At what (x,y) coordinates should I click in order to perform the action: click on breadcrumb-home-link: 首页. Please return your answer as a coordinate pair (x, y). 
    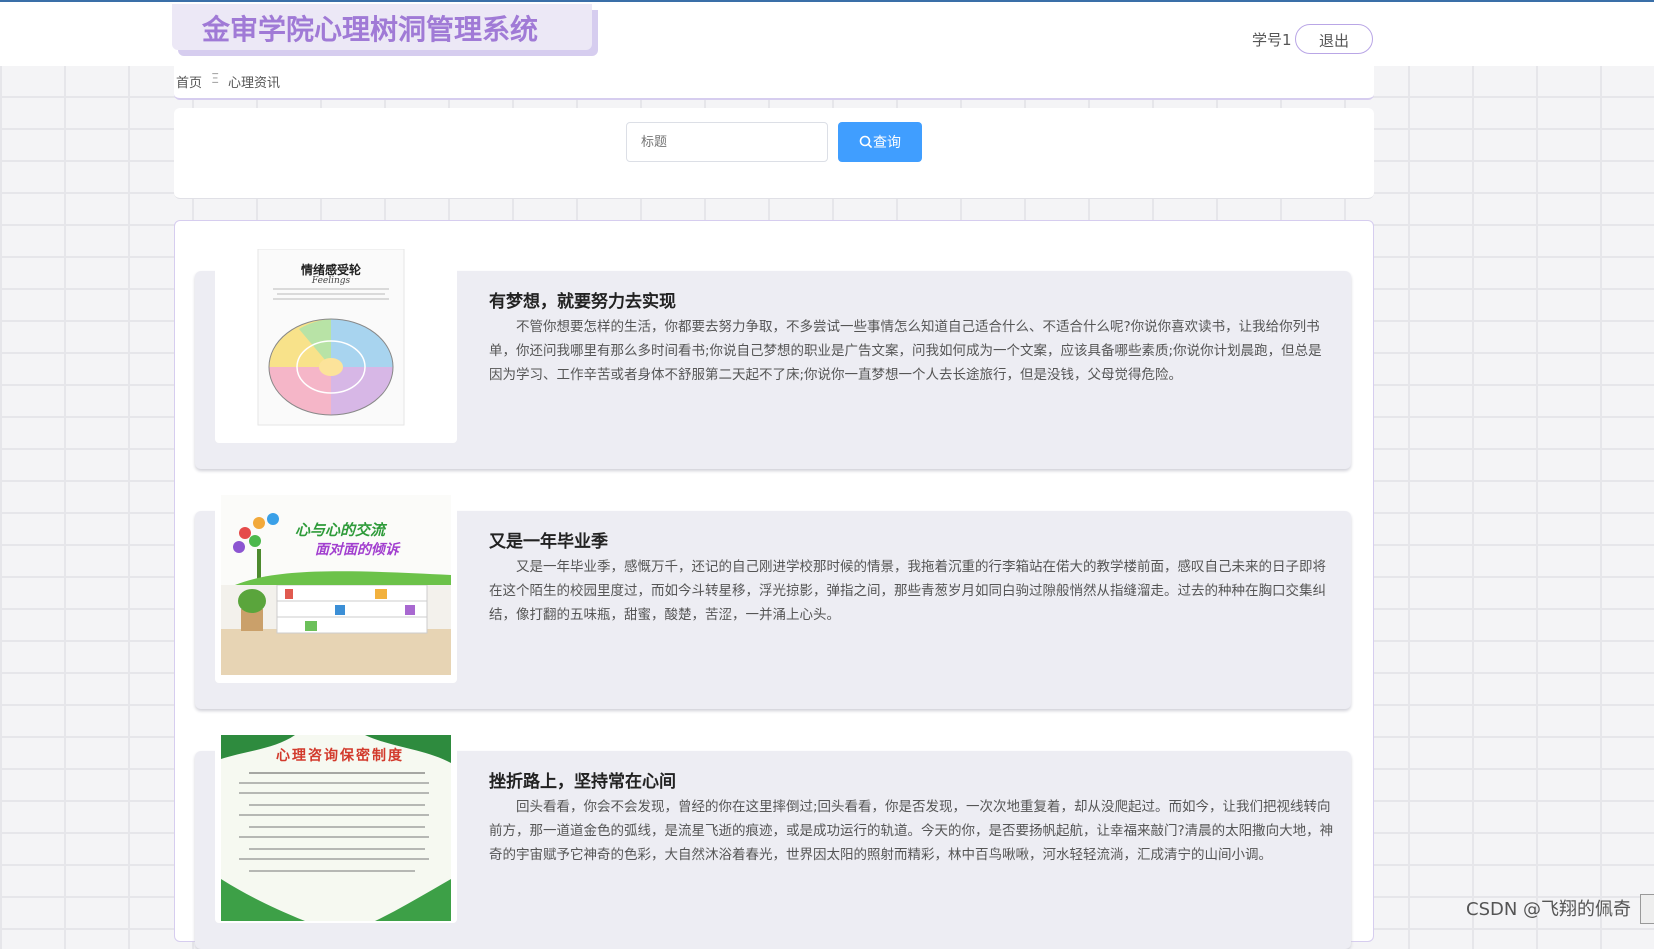
    Looking at the image, I should click on (189, 81).